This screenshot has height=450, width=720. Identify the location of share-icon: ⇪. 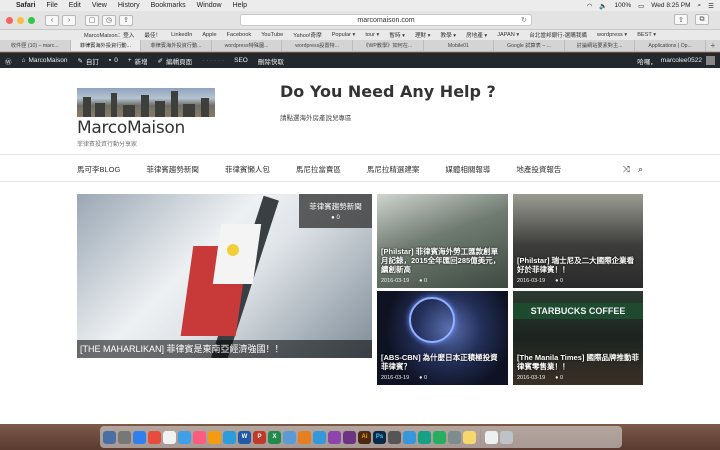
(126, 20).